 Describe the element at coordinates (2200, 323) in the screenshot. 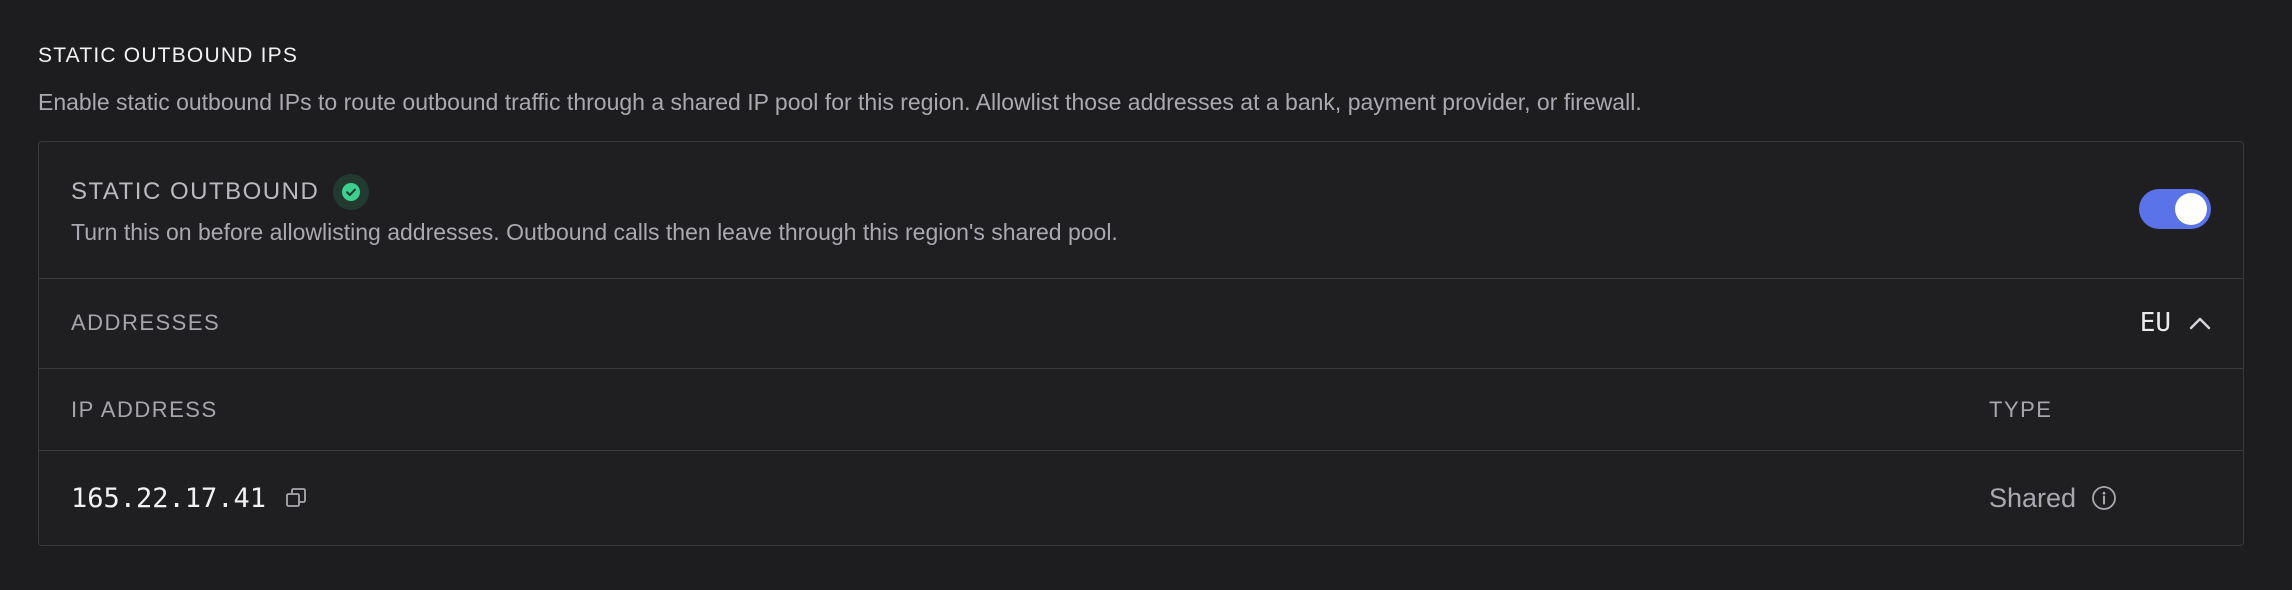

I see `chevron-up-icon` at that location.